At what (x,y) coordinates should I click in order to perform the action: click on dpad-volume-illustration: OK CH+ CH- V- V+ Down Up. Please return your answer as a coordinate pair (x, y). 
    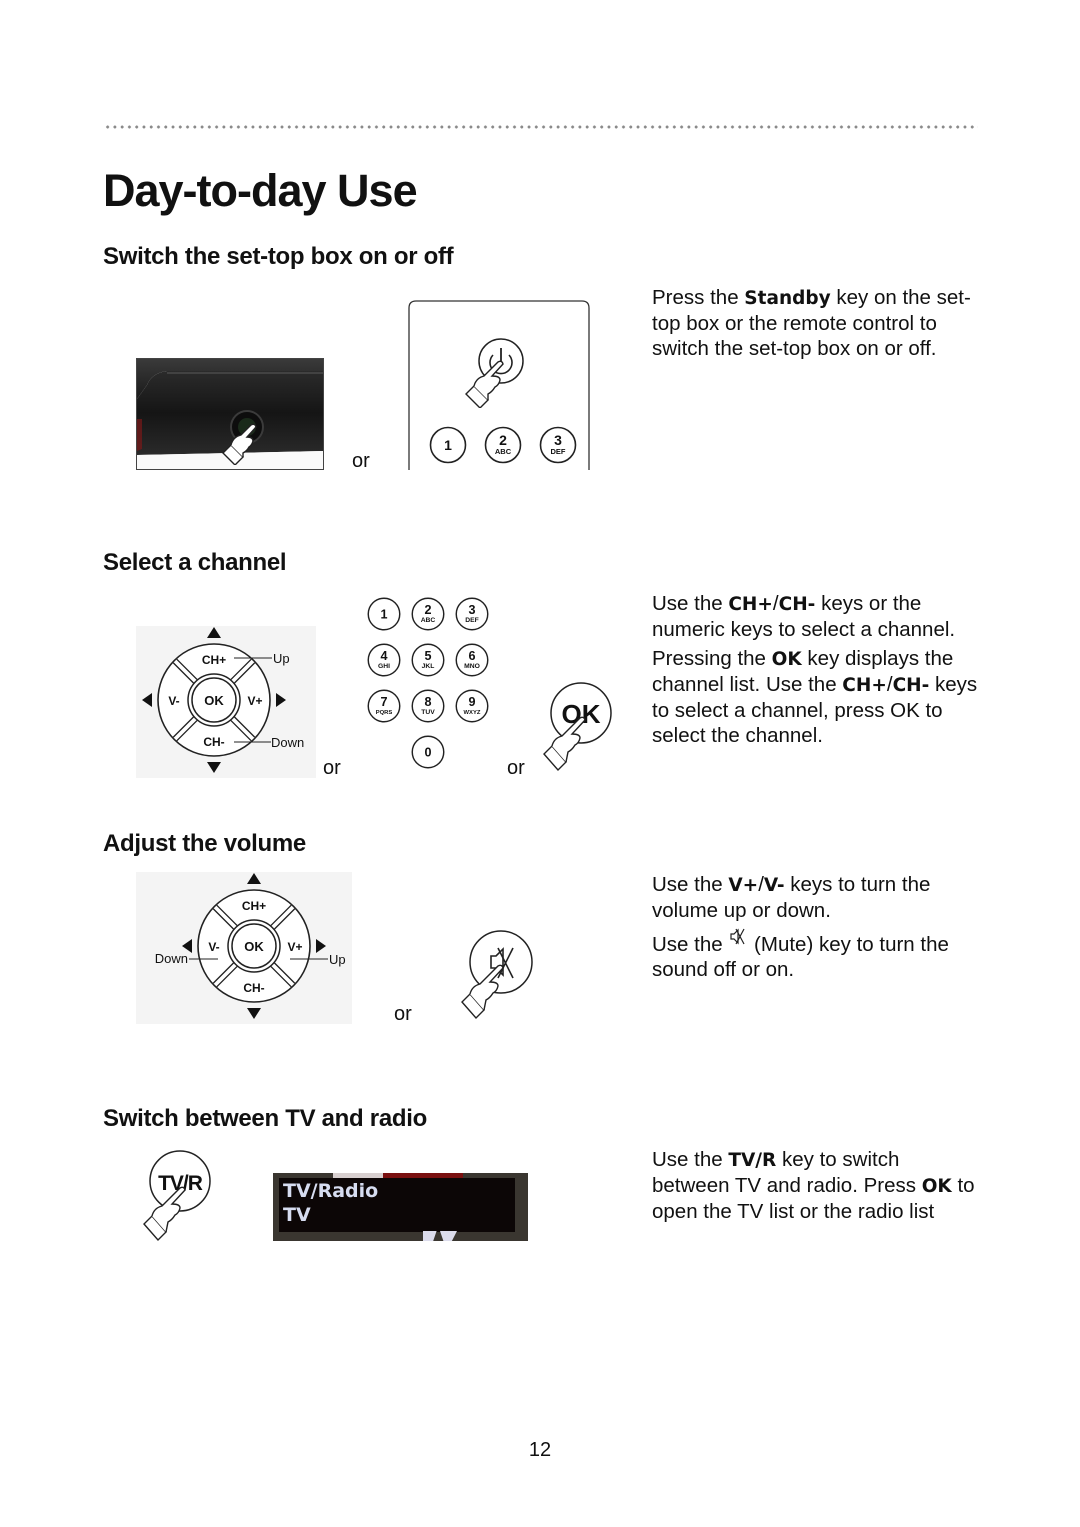
    Looking at the image, I should click on (244, 950).